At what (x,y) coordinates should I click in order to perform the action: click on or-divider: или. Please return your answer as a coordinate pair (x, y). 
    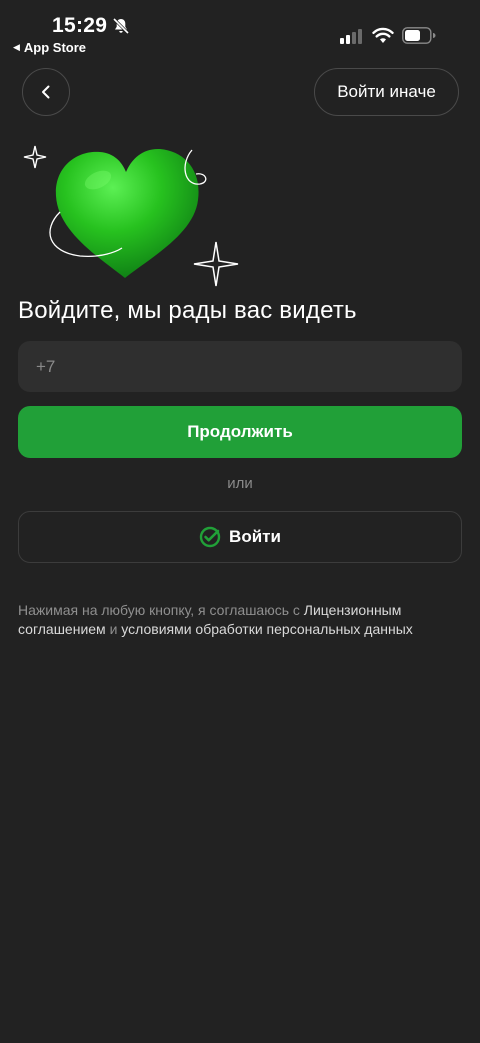
    Looking at the image, I should click on (240, 483).